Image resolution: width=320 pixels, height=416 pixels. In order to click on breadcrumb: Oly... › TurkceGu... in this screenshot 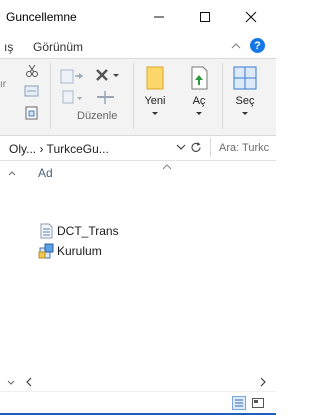, I will do `click(59, 149)`.